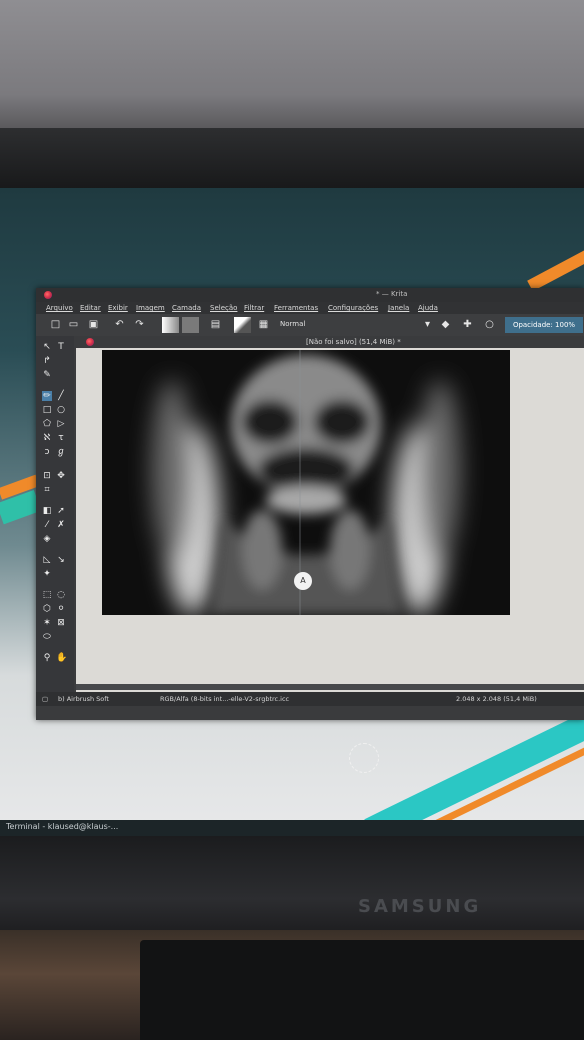 The image size is (584, 1040). I want to click on freehand-select-tool-icon: ⚪, so click(61, 609).